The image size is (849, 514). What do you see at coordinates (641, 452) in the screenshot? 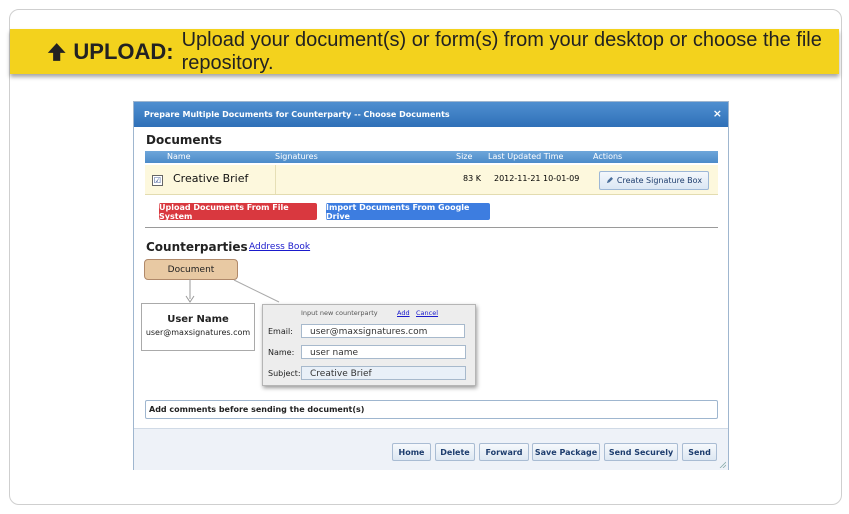
I see `send-securely-button: Send Securely` at bounding box center [641, 452].